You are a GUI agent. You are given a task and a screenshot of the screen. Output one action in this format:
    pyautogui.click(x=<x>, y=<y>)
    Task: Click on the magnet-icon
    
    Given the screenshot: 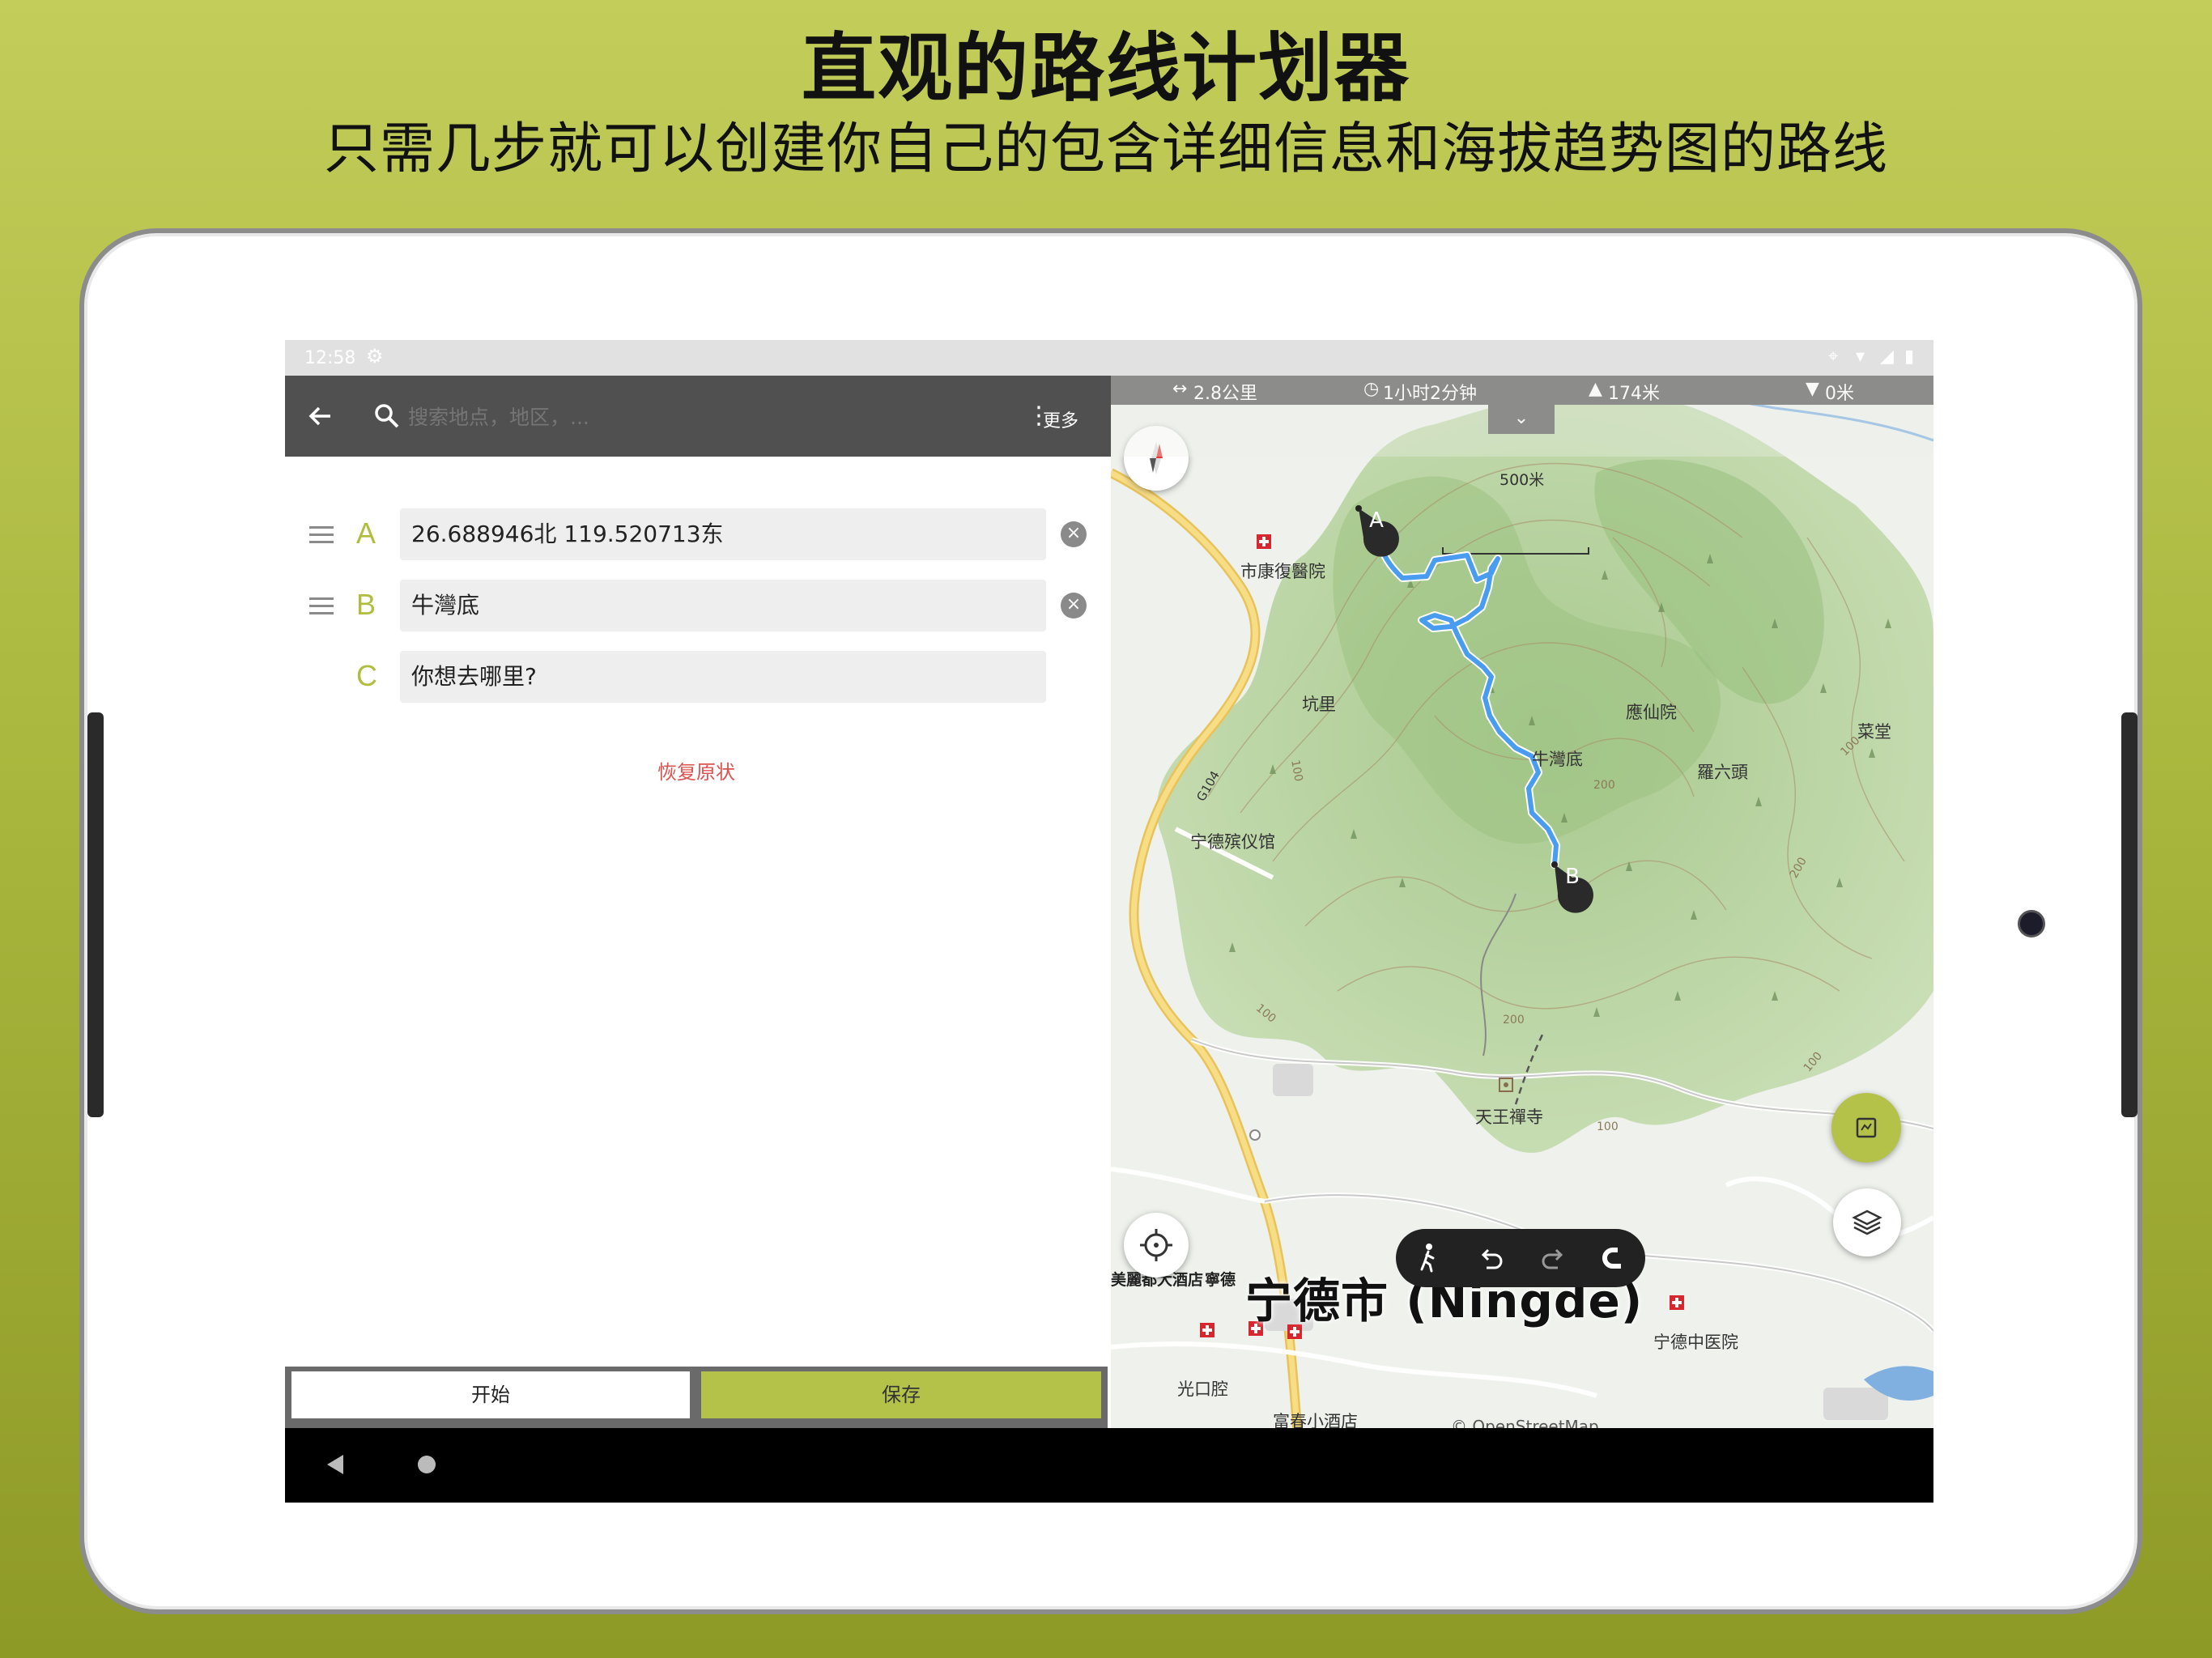 What is the action you would take?
    pyautogui.click(x=1612, y=1258)
    